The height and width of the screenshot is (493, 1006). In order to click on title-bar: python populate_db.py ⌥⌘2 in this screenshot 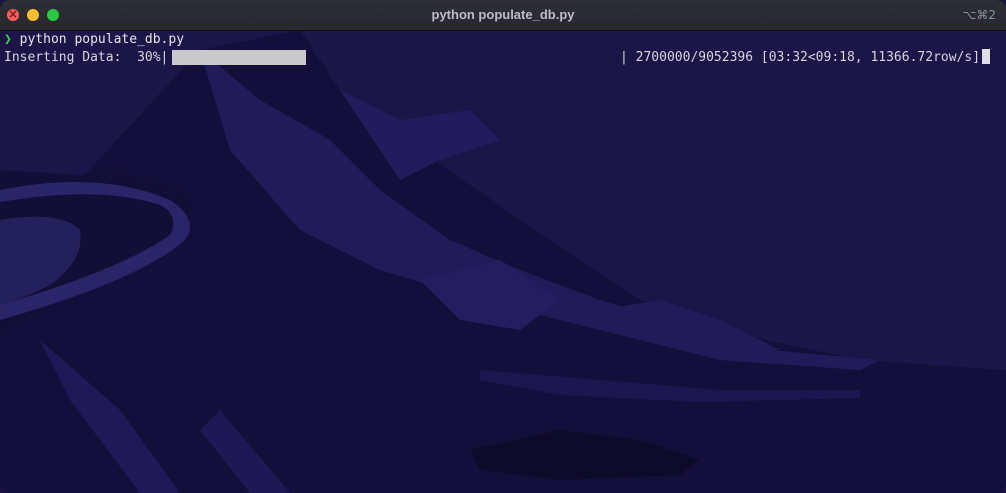, I will do `click(503, 15)`.